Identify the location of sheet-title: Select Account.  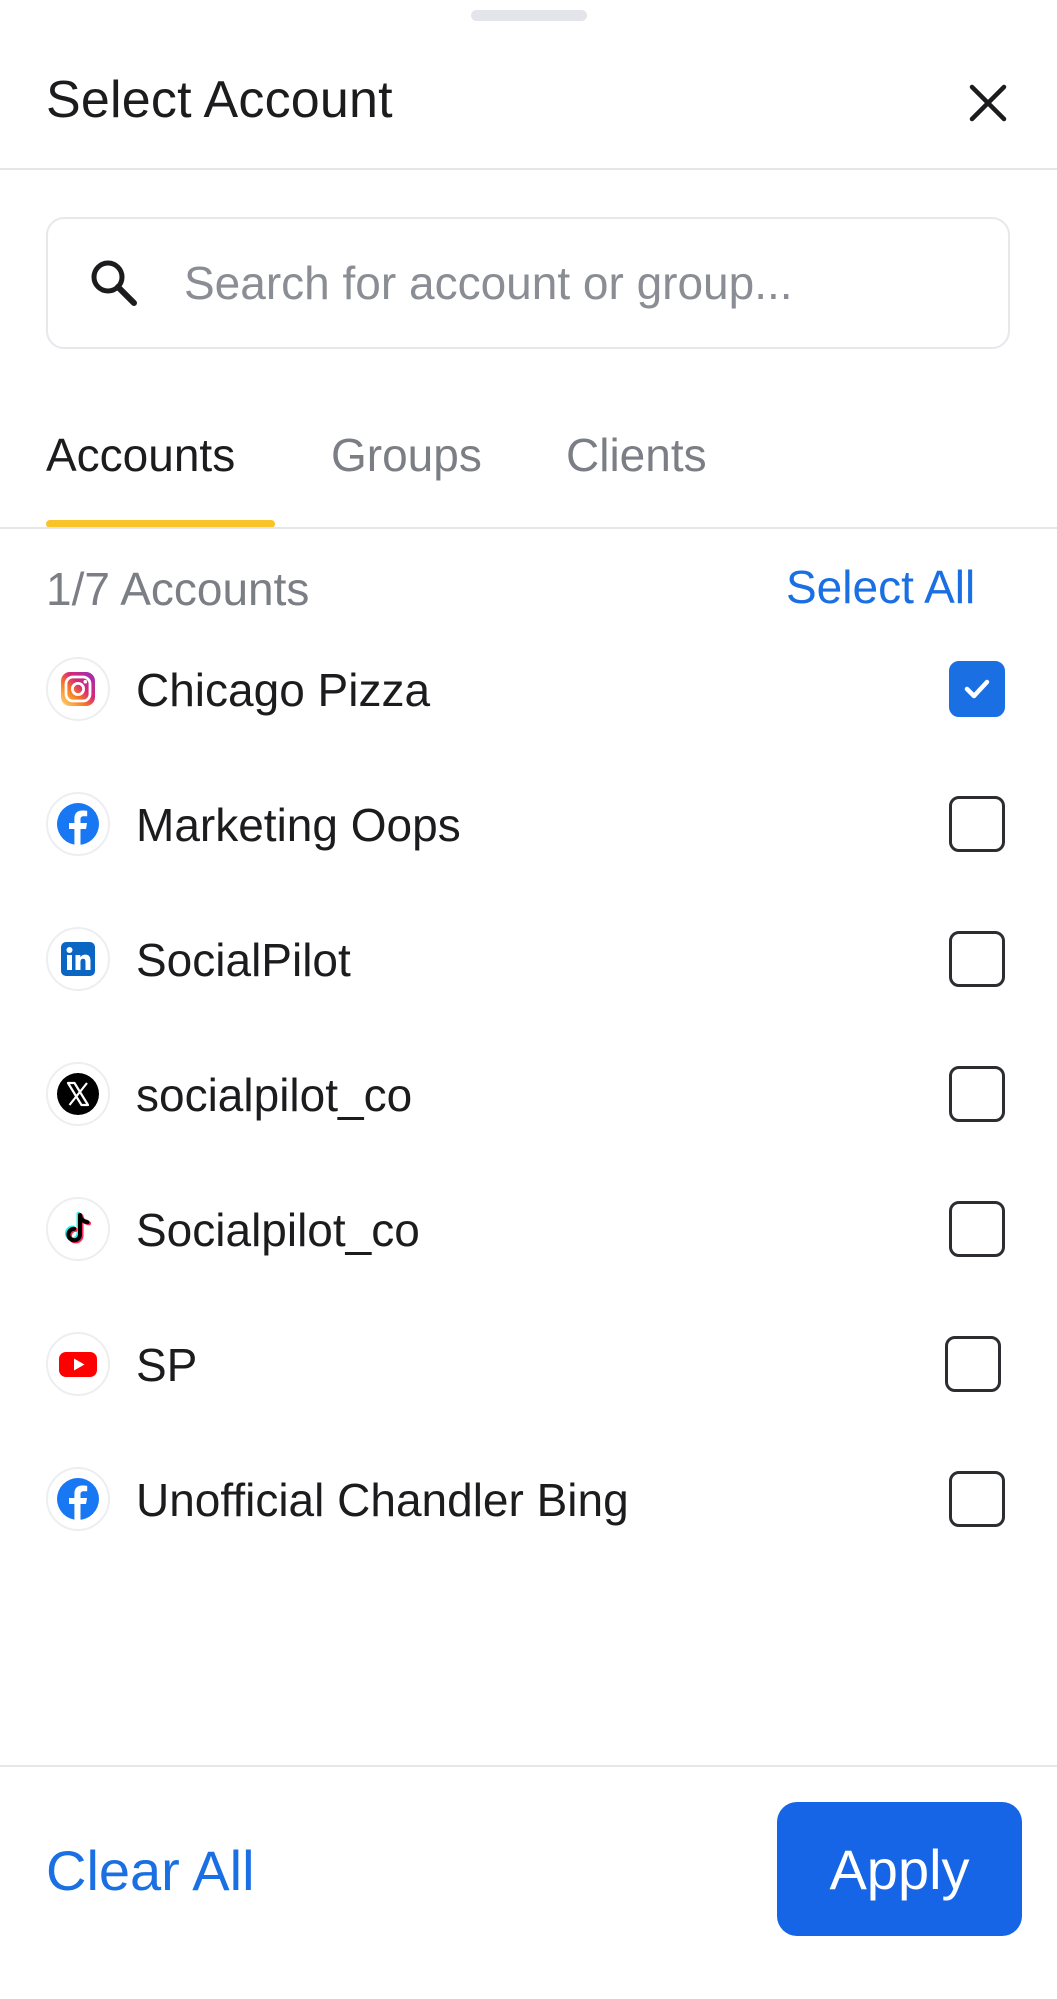
(219, 100).